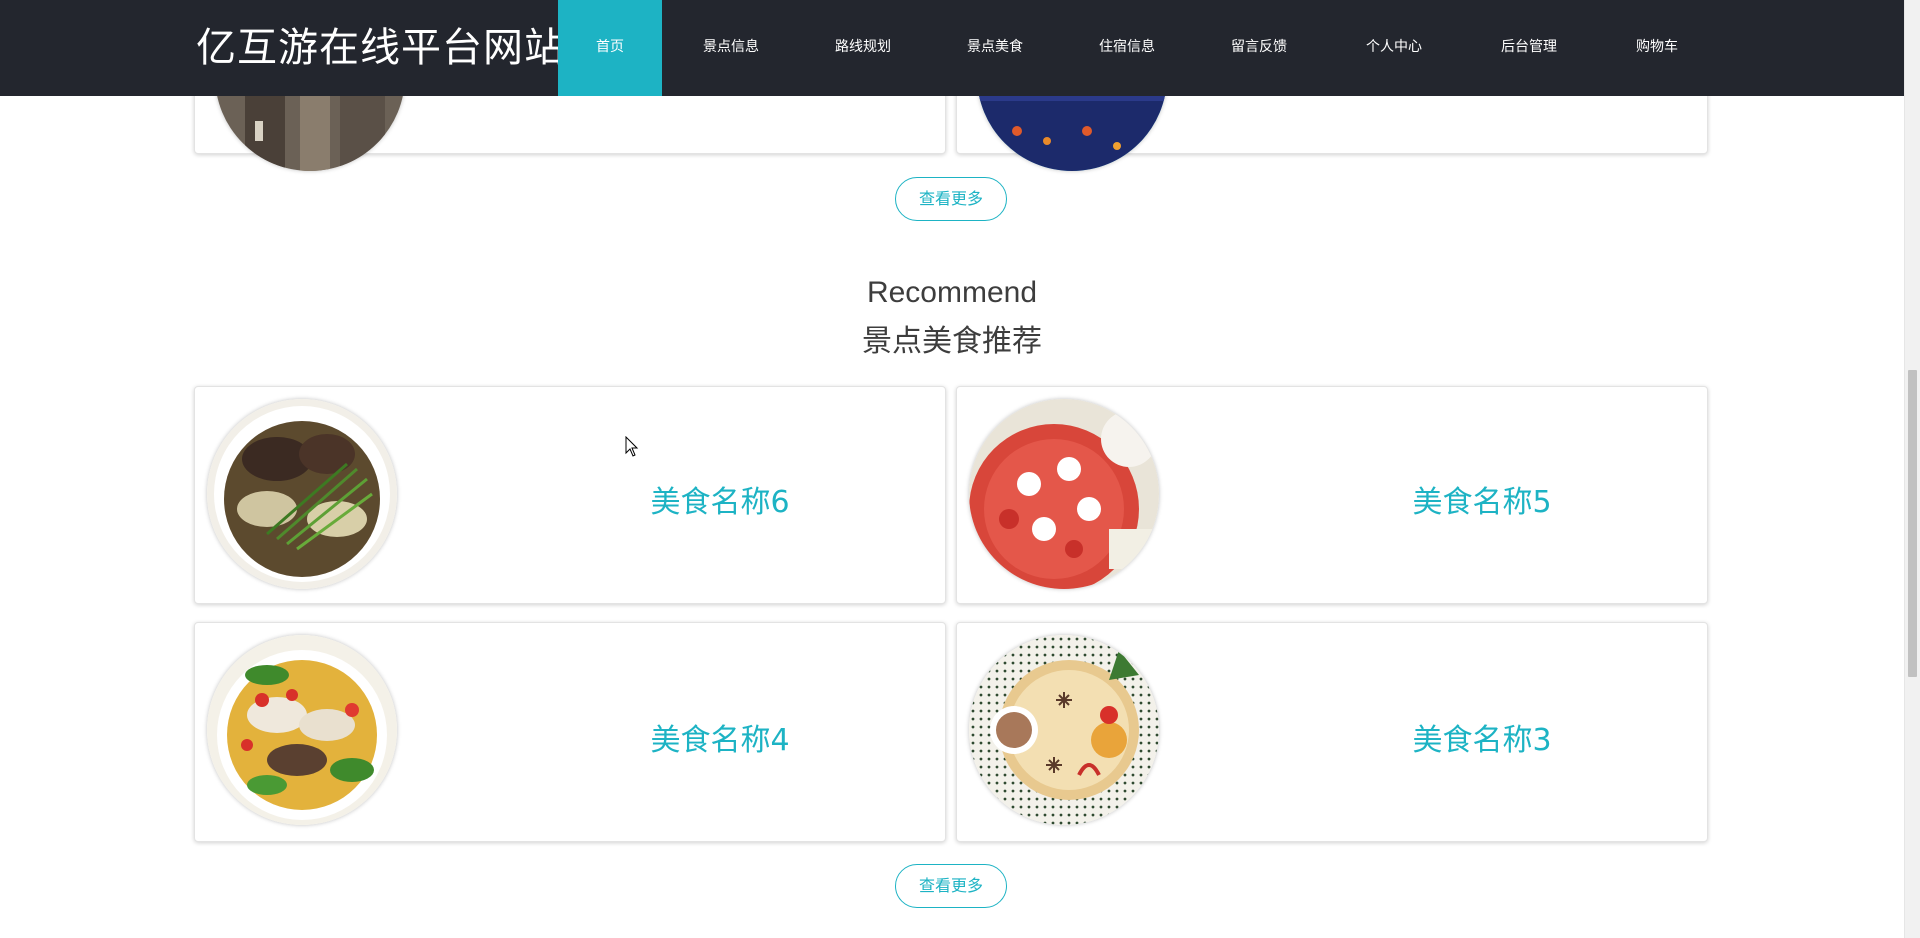 The height and width of the screenshot is (938, 1920). I want to click on nav-item-food: 景点美食, so click(995, 48).